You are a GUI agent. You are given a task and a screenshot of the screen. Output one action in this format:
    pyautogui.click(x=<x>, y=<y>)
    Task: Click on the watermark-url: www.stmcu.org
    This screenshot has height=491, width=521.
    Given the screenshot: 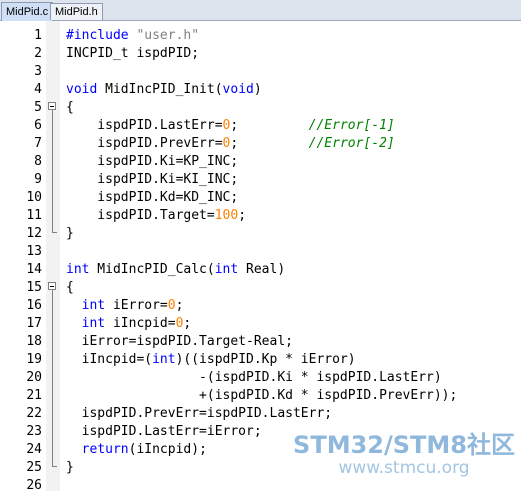 What is the action you would take?
    pyautogui.click(x=404, y=468)
    